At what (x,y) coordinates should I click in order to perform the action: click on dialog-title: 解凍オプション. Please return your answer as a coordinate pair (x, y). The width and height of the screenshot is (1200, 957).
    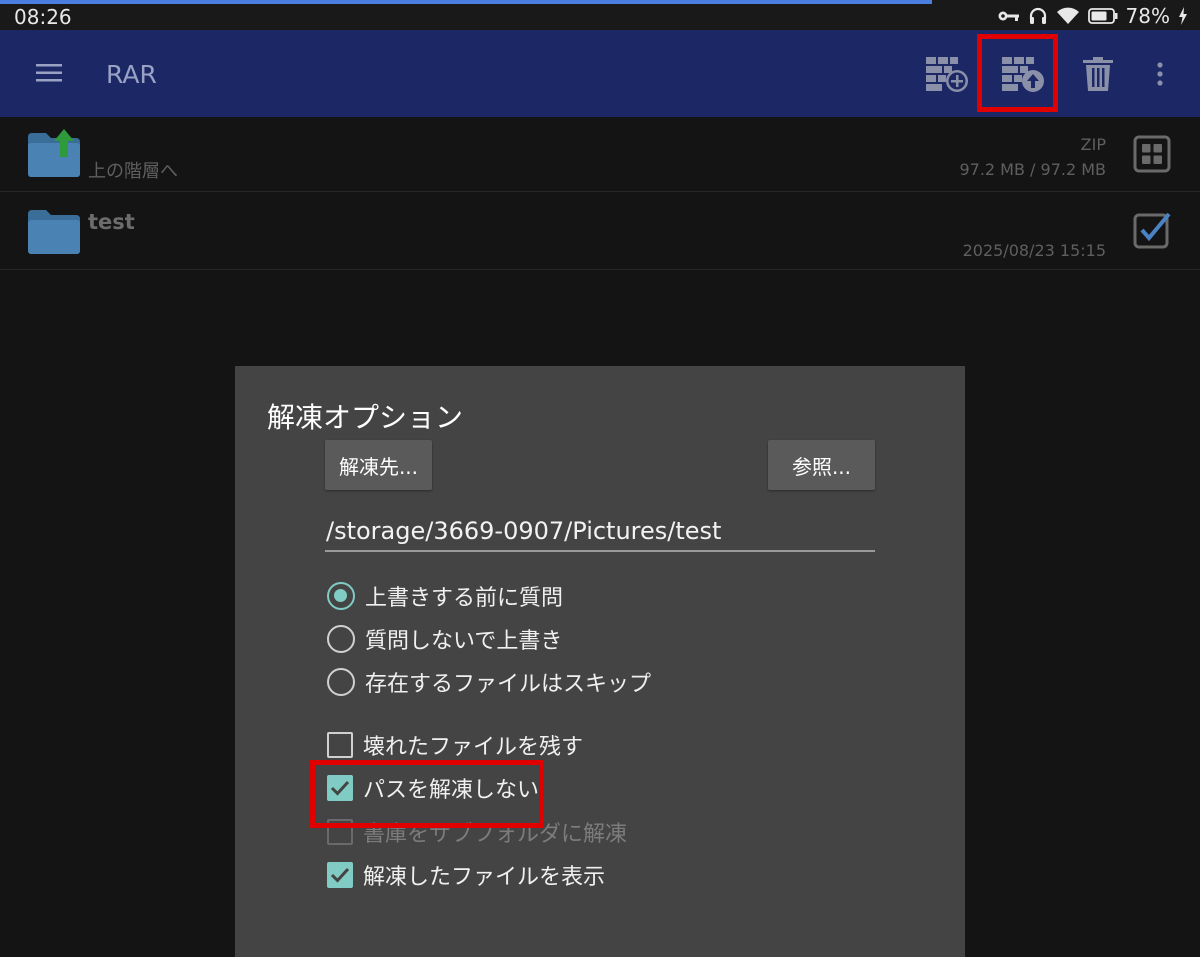
    Looking at the image, I should click on (365, 417).